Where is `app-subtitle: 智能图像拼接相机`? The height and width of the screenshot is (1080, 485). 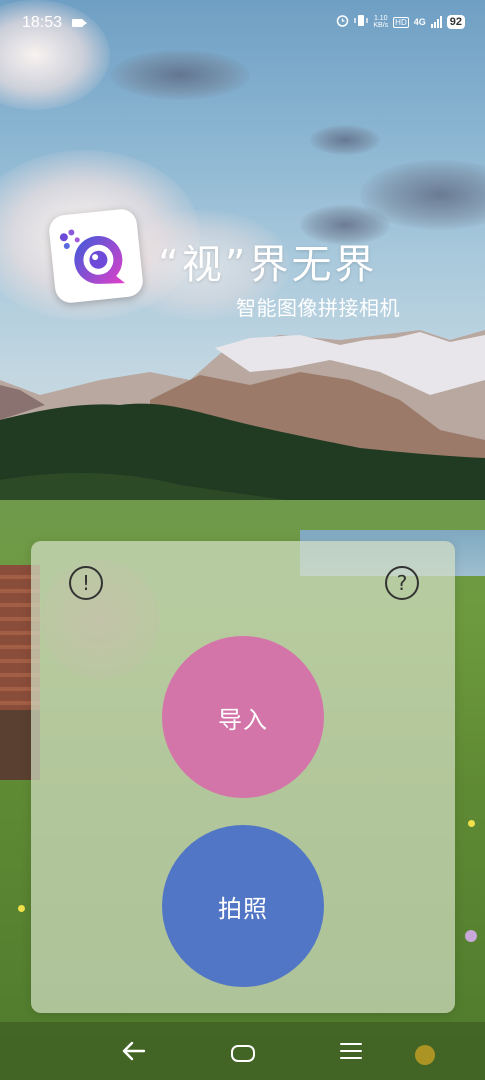 app-subtitle: 智能图像拼接相机 is located at coordinates (318, 308).